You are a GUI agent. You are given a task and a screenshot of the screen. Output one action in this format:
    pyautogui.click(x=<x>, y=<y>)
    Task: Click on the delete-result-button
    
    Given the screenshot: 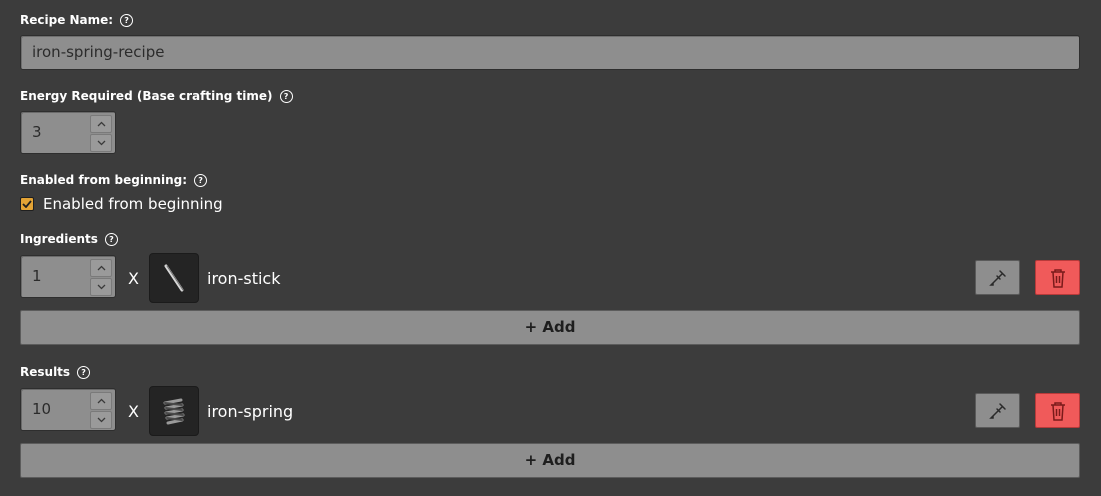 What is the action you would take?
    pyautogui.click(x=1057, y=410)
    